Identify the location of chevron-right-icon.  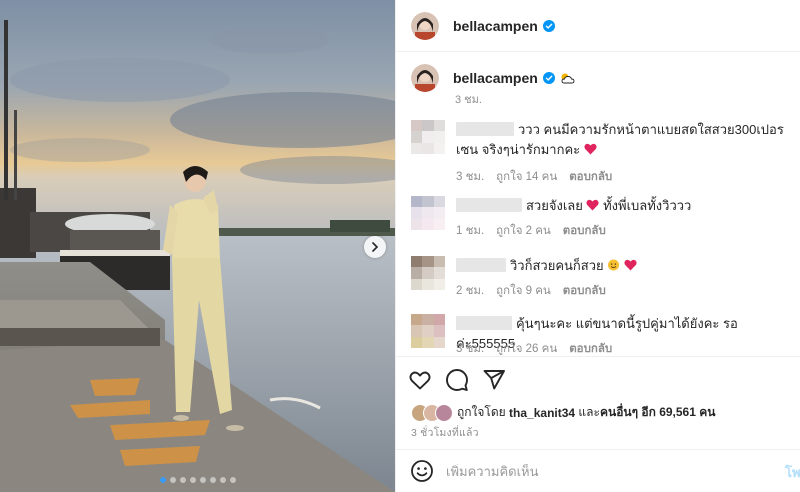
(375, 247).